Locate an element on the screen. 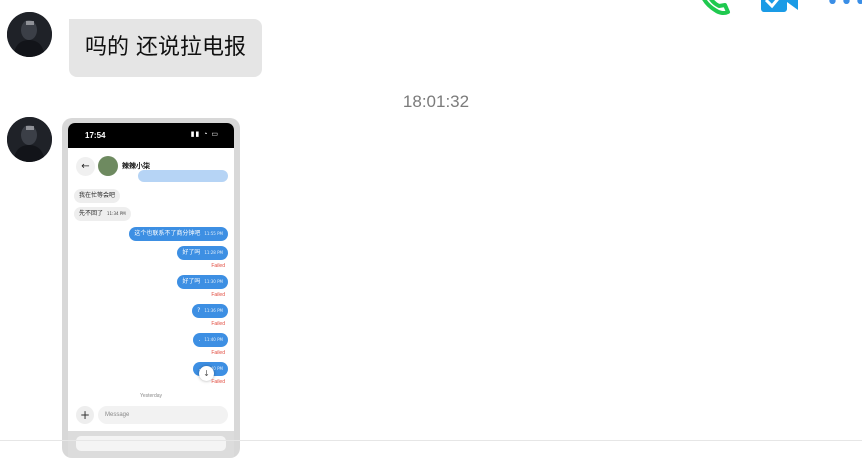 The image size is (862, 458). date-divider: Yesterday is located at coordinates (151, 396).